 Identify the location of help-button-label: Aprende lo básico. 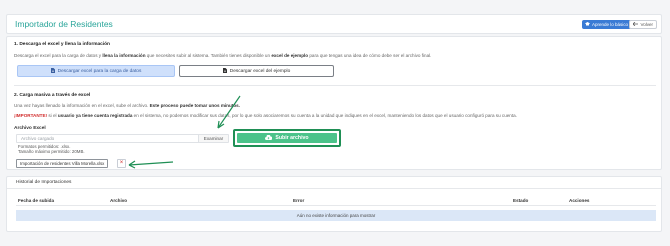
(609, 24).